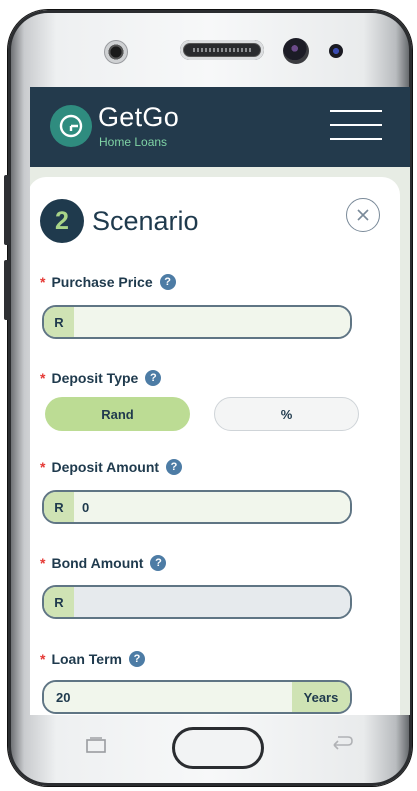 The height and width of the screenshot is (791, 417). I want to click on purchase-price-label: * Purchase Price ?, so click(108, 282).